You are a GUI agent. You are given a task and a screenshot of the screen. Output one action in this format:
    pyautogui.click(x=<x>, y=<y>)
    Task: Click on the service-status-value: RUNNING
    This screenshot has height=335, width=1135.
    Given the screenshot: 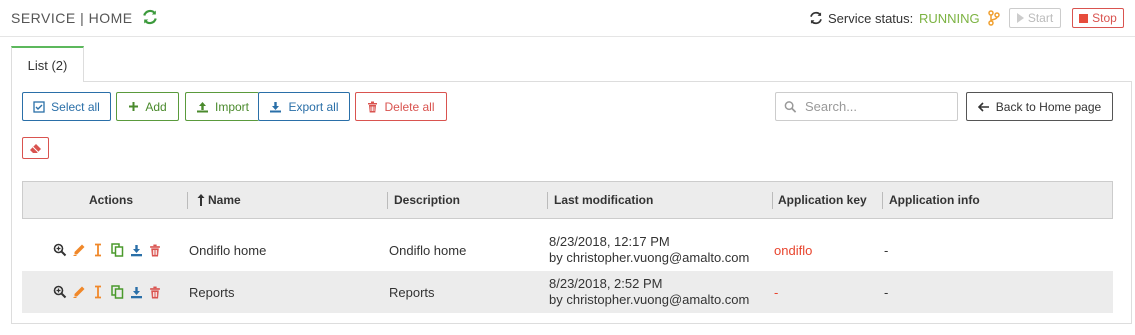 What is the action you would take?
    pyautogui.click(x=949, y=18)
    